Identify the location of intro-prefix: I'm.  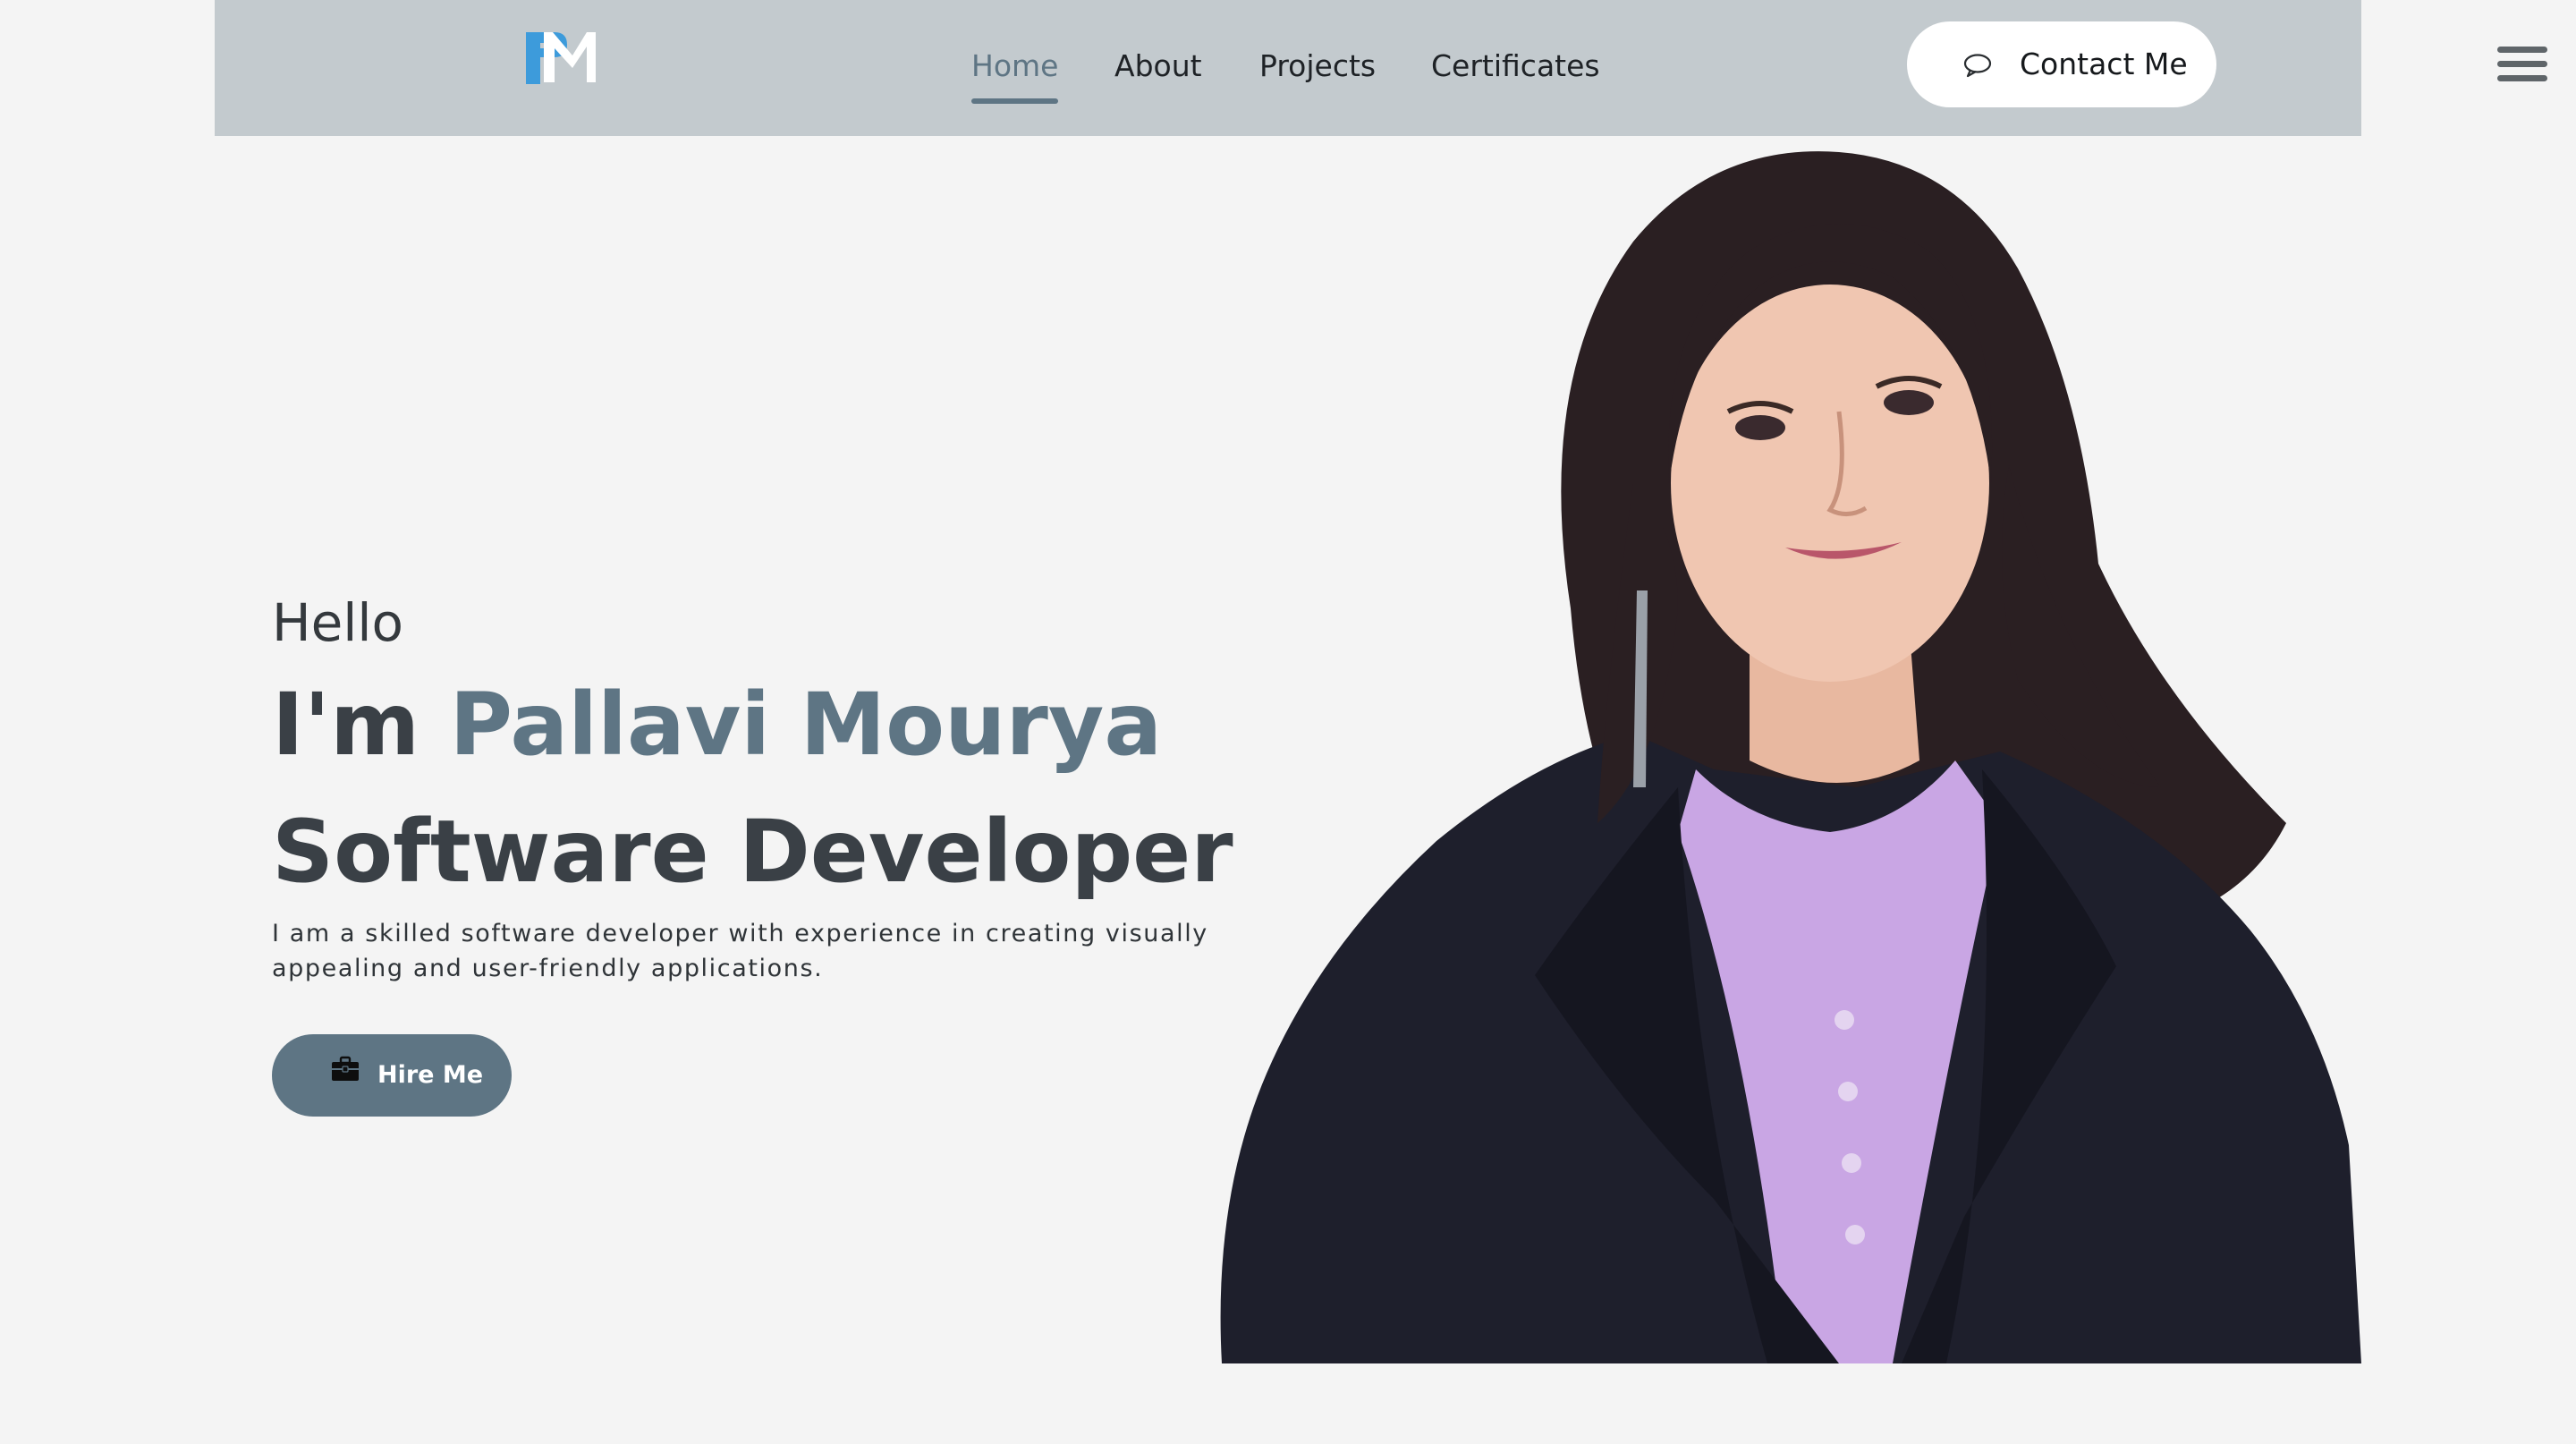
(361, 725).